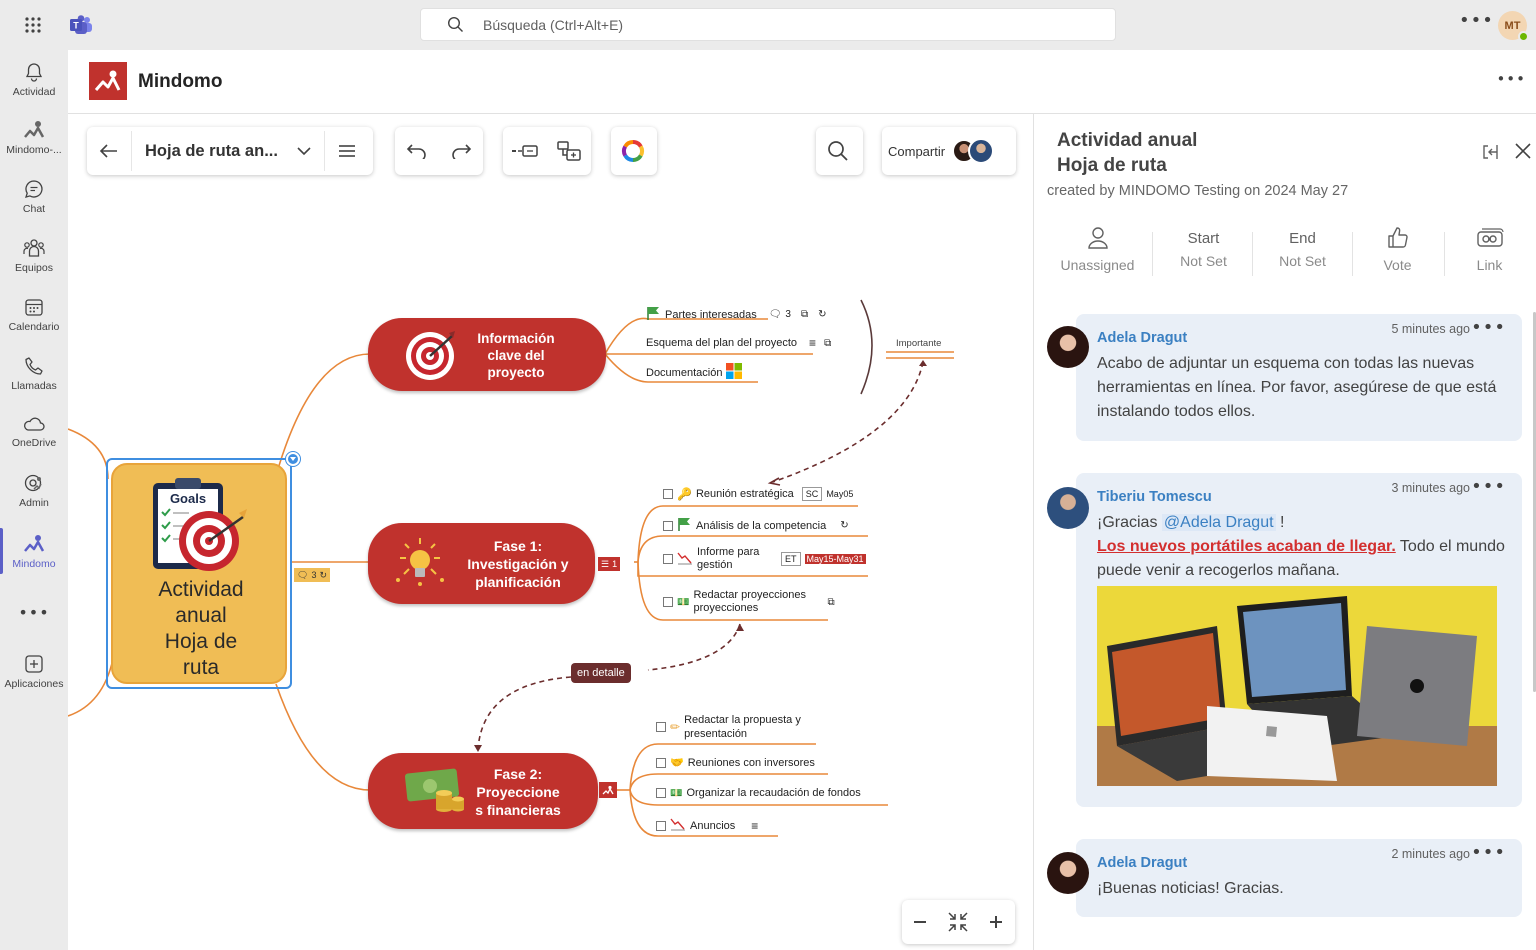 This screenshot has width=1536, height=950. Describe the element at coordinates (34, 431) in the screenshot. I see `rail-item-onedrive: OneDrive` at that location.